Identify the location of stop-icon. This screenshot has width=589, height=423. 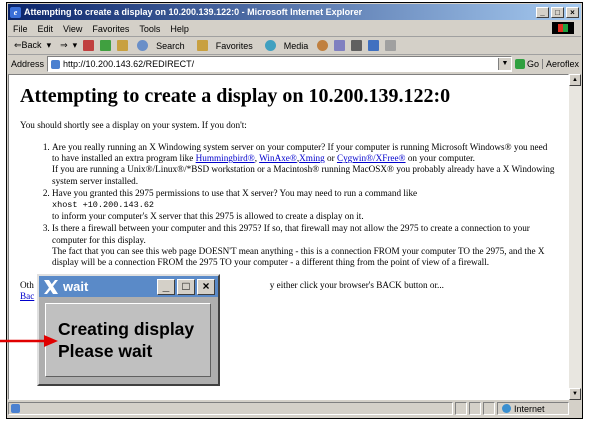
(89, 45).